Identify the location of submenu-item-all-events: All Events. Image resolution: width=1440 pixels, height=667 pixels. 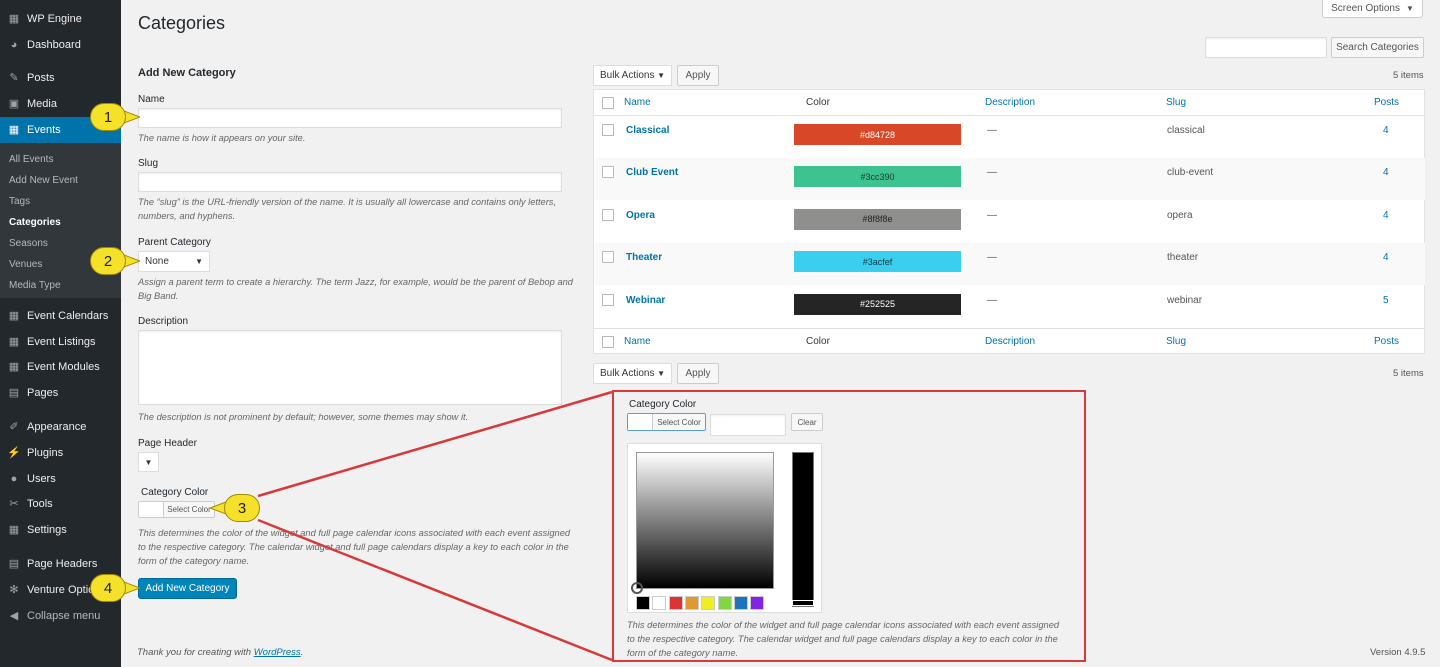
(31, 159).